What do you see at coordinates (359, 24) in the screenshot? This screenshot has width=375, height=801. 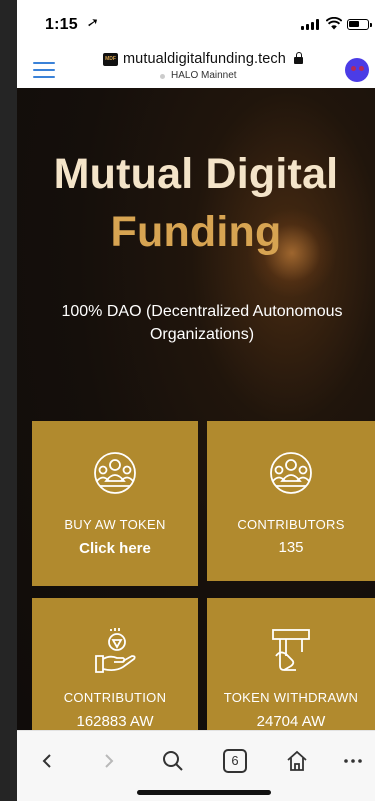 I see `battery-icon` at bounding box center [359, 24].